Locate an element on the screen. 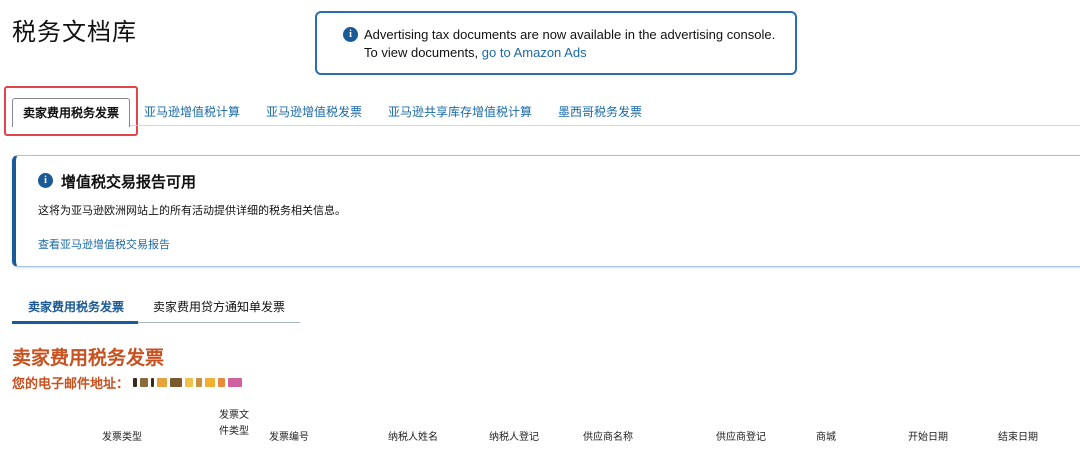 The width and height of the screenshot is (1080, 449). column-header-end-date: 结束日期 is located at coordinates (1018, 437).